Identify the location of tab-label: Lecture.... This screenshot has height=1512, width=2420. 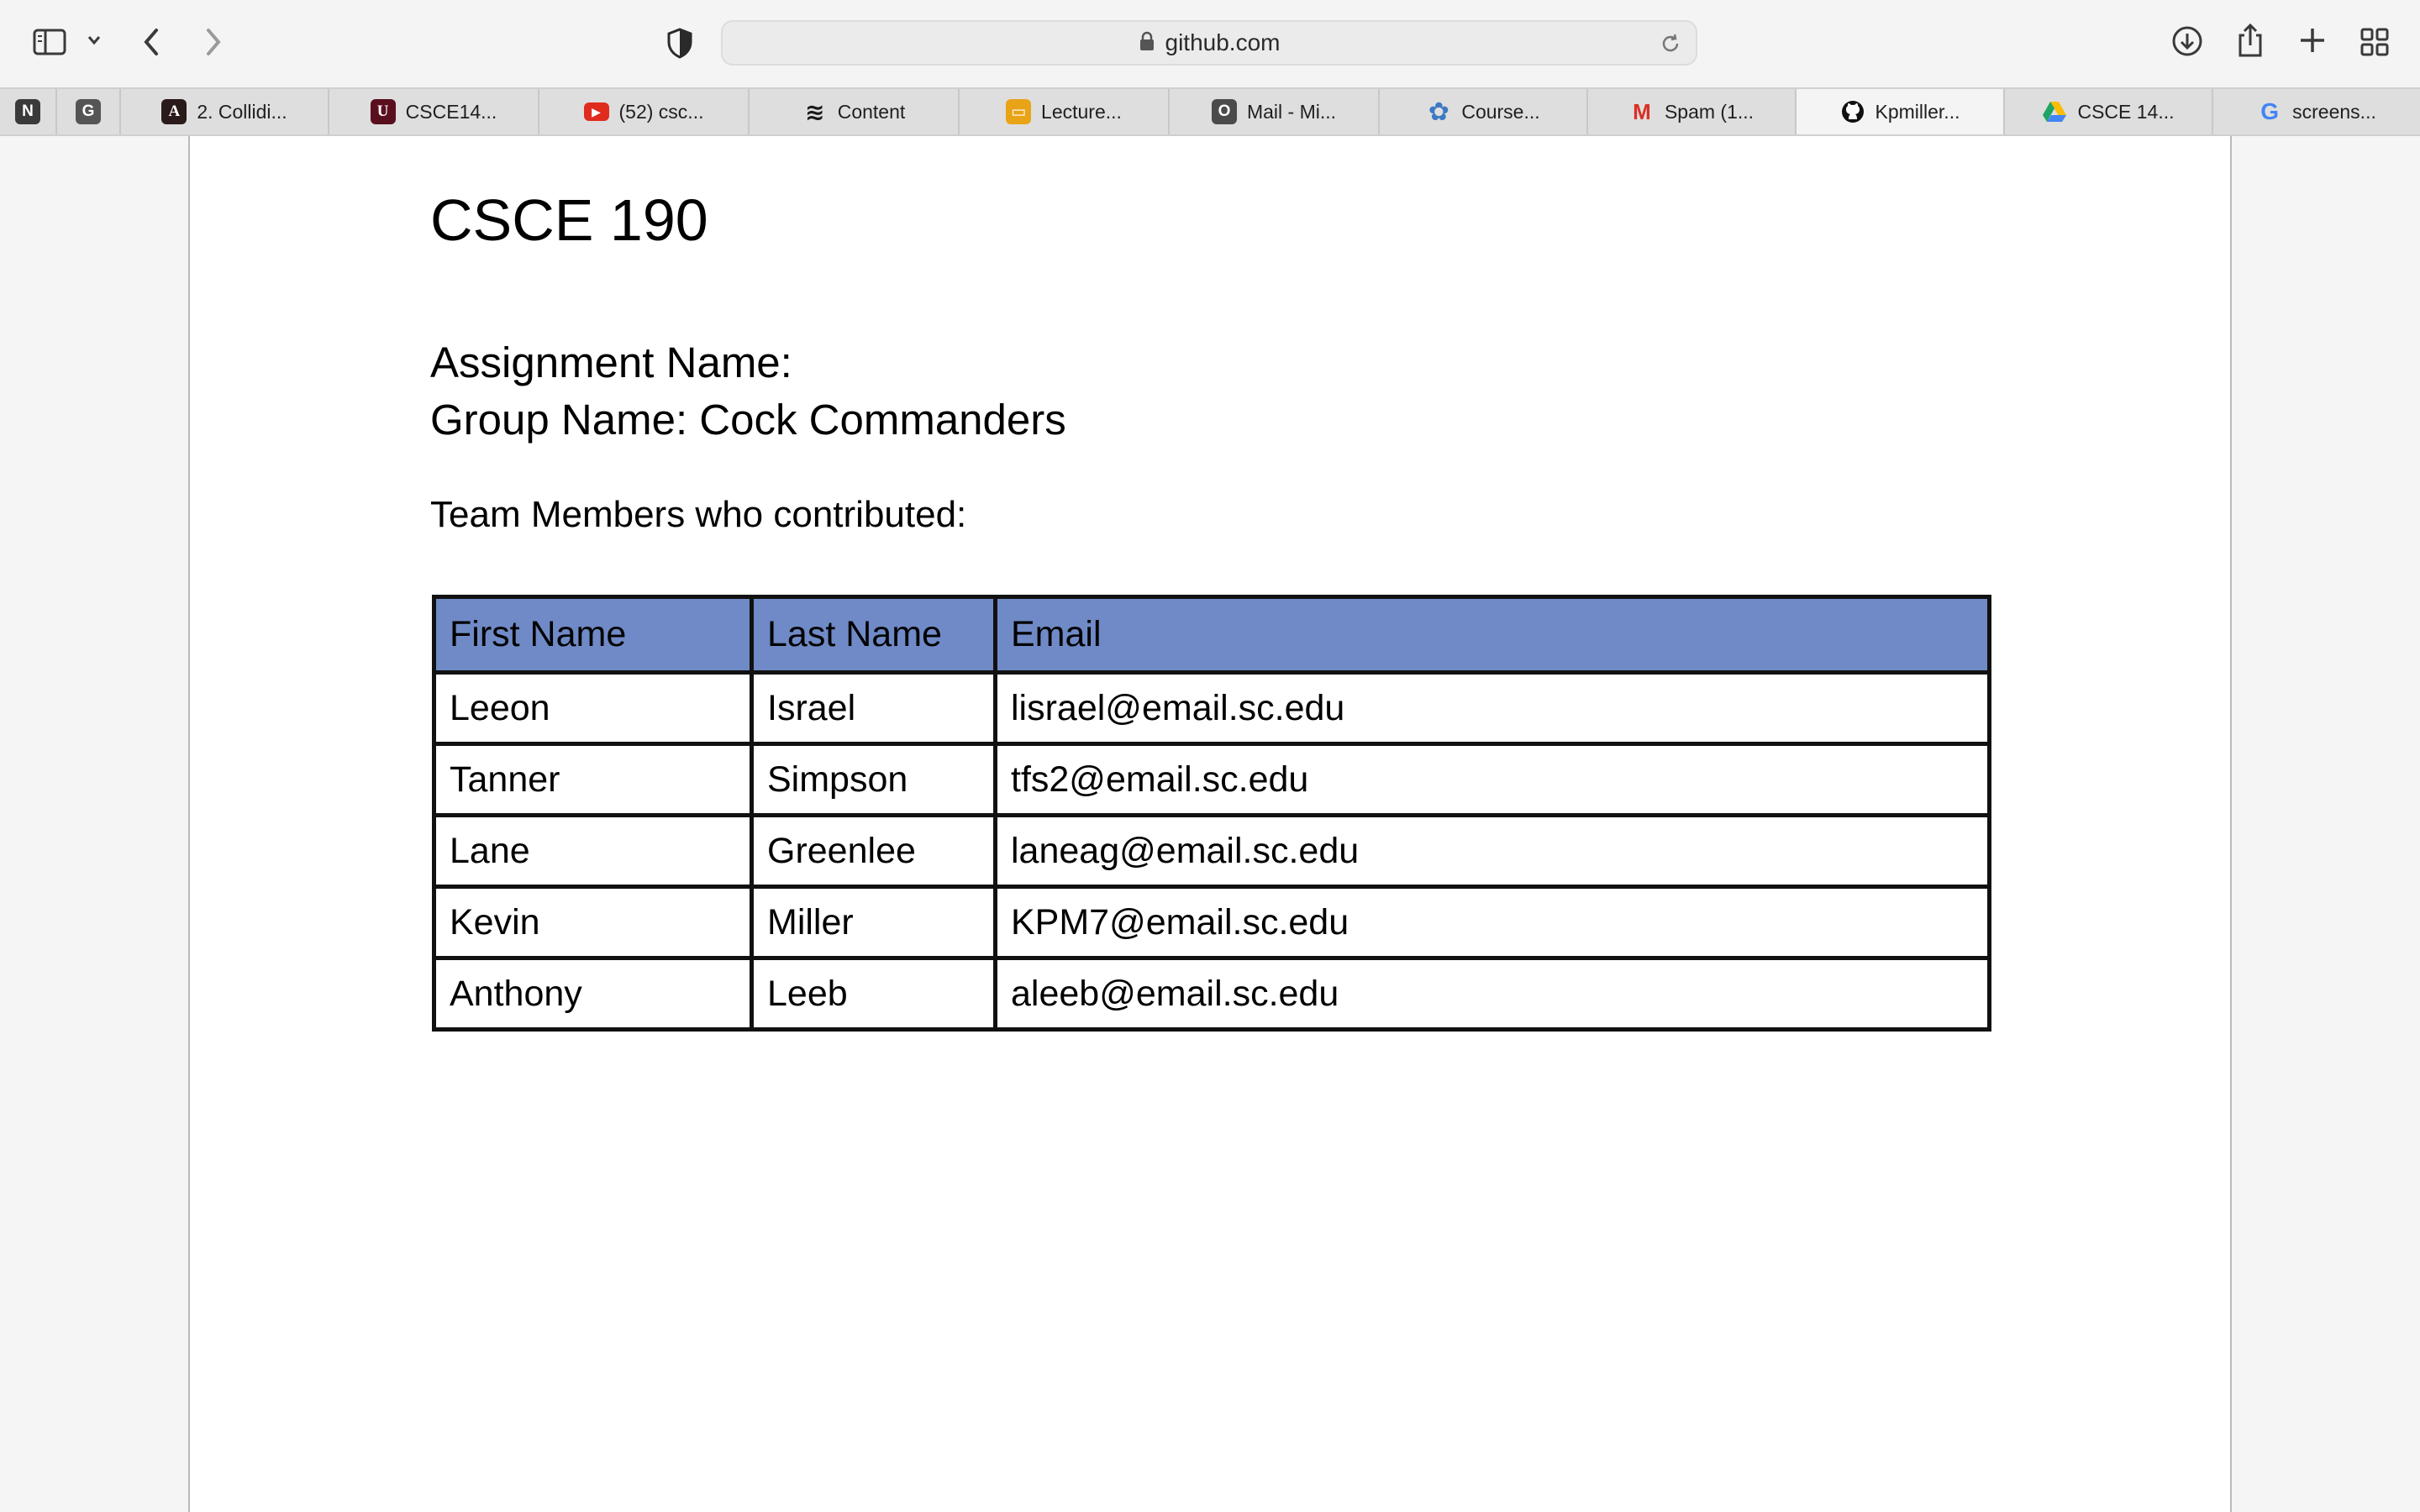
(1081, 111).